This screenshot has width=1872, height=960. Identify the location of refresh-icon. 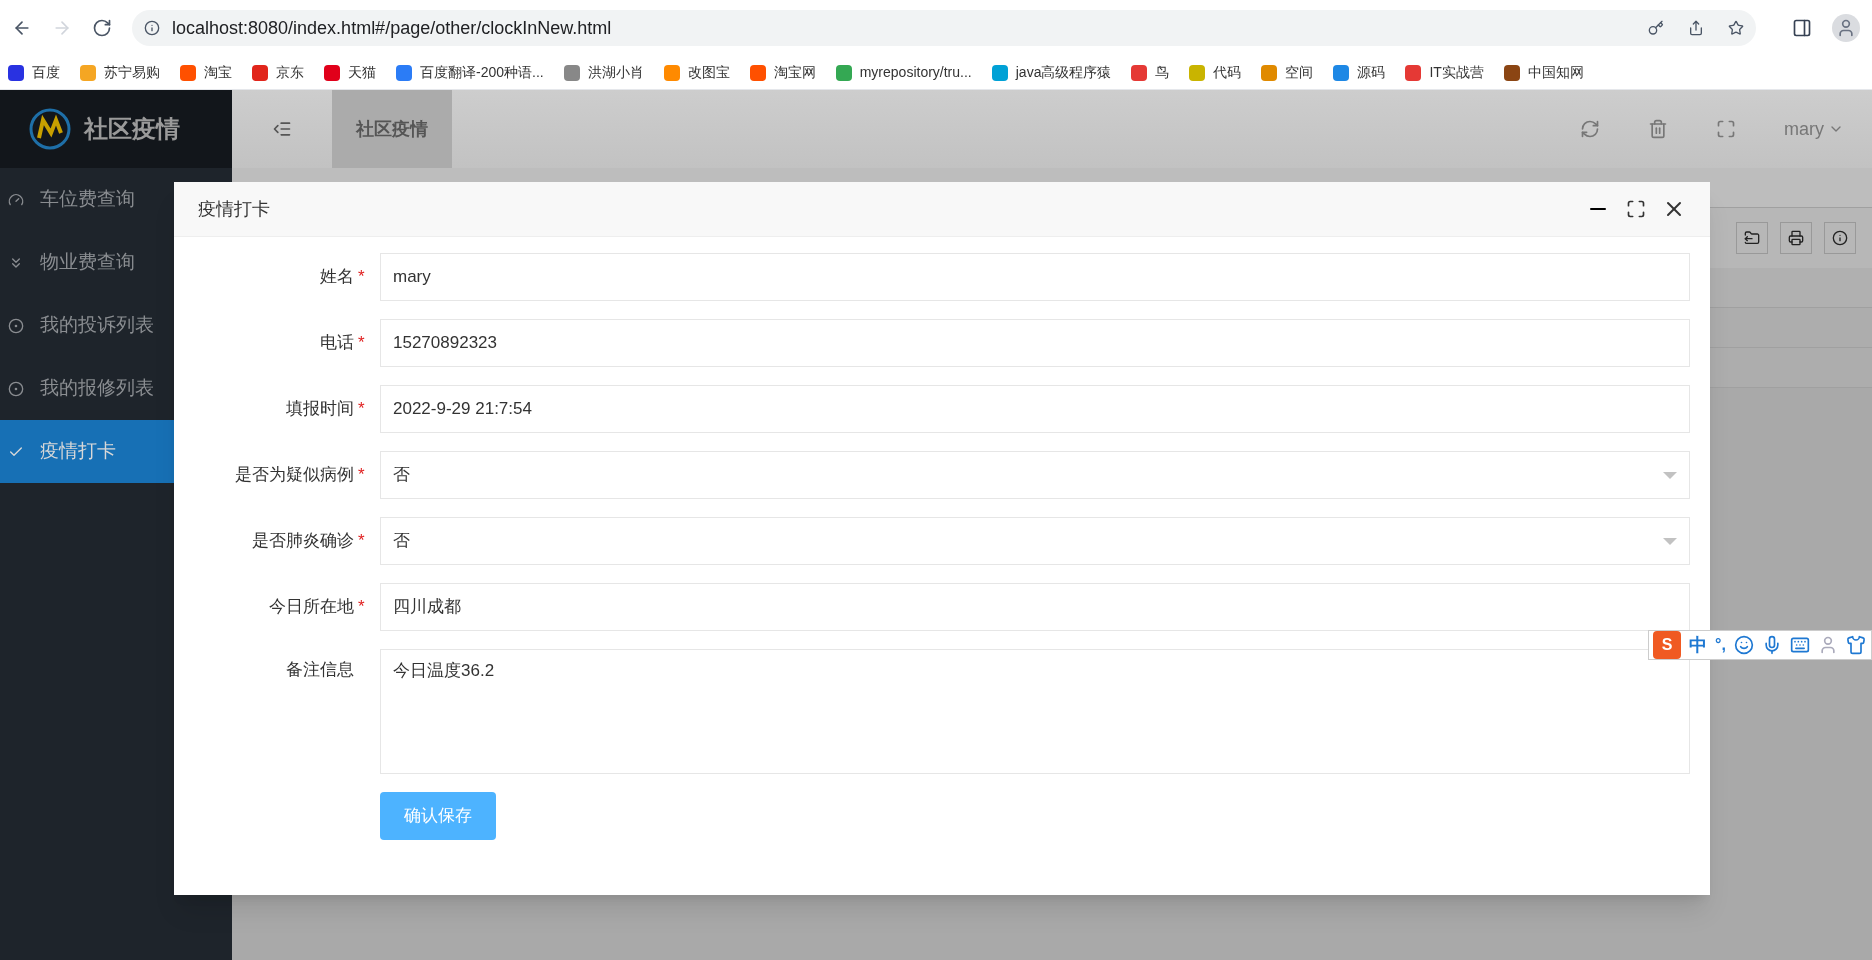
(1590, 129).